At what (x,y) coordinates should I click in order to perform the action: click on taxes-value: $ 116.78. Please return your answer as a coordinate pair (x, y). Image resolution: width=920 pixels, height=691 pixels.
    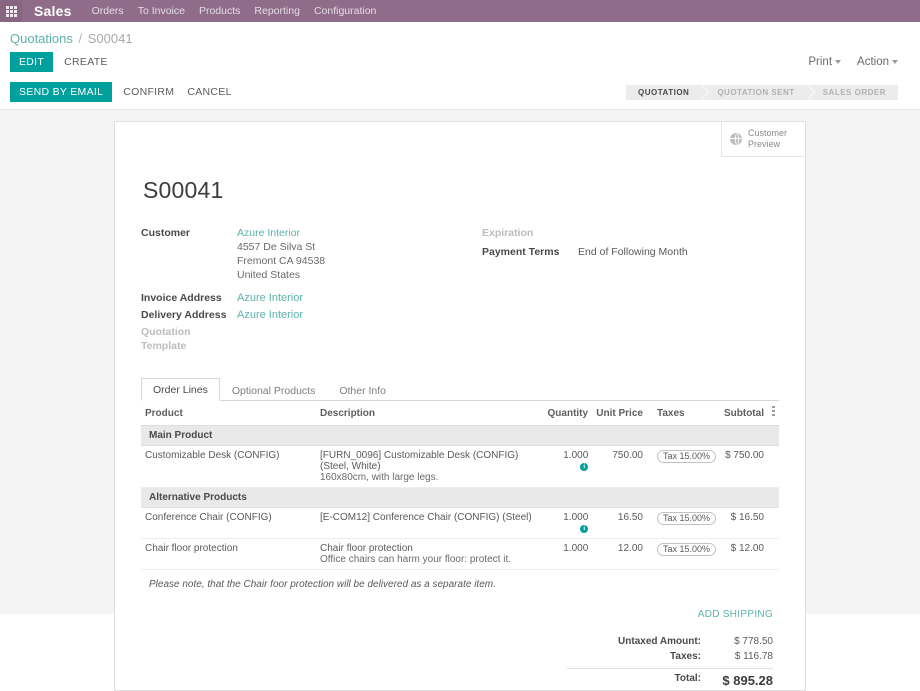
    Looking at the image, I should click on (753, 656).